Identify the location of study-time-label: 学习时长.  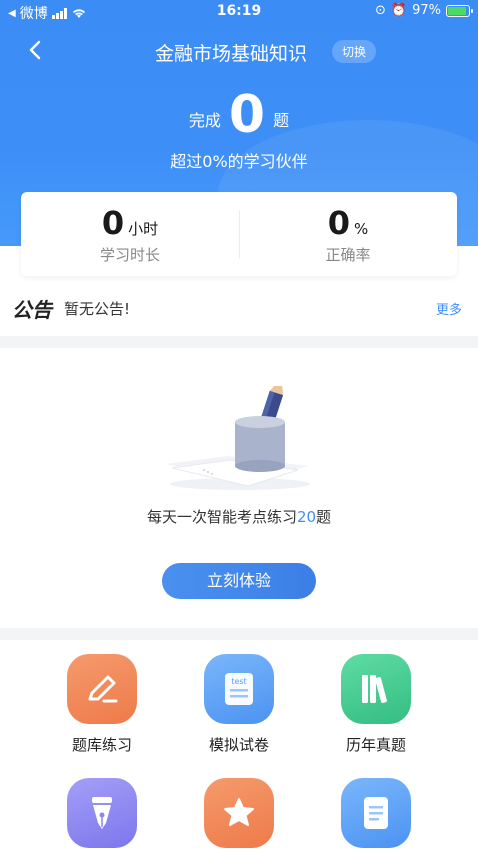
(129, 255).